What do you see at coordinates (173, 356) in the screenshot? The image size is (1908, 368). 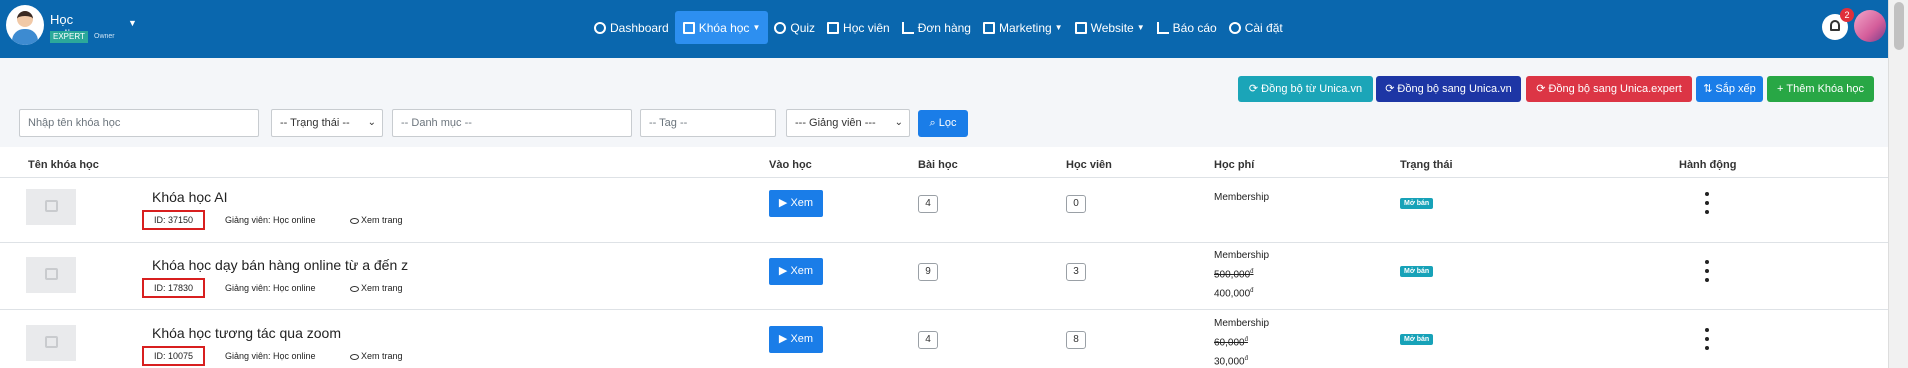 I see `course-id: ID: 10075` at bounding box center [173, 356].